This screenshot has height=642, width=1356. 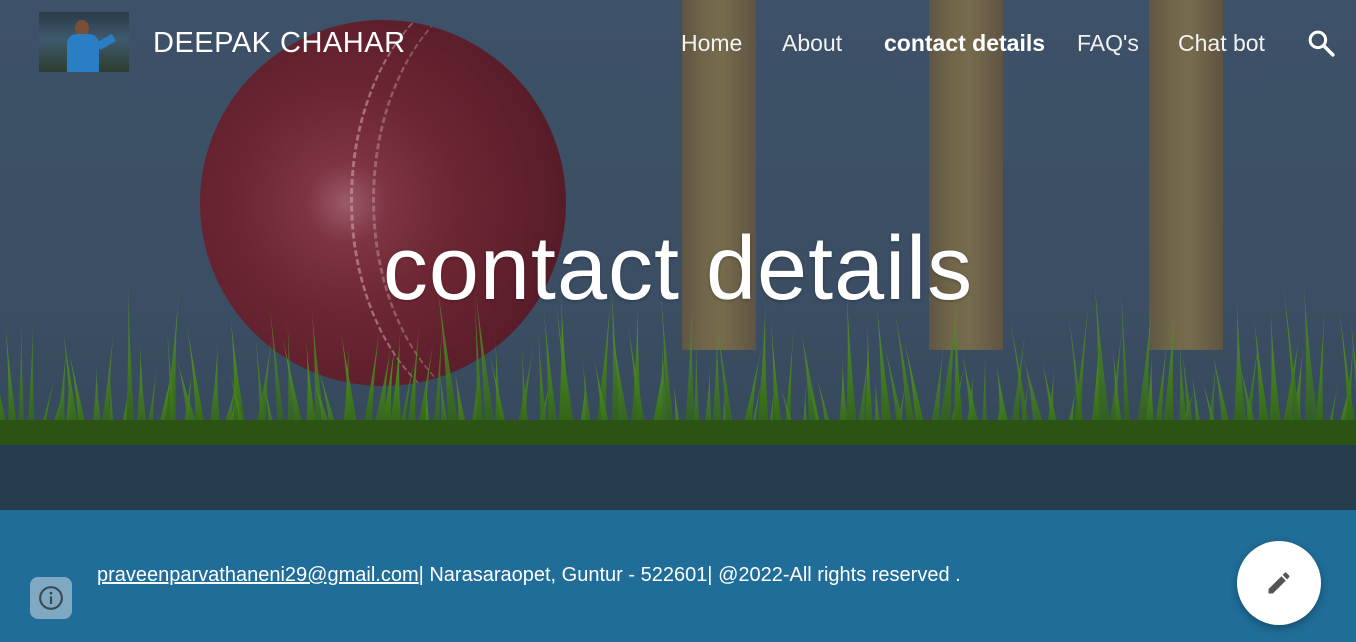 I want to click on nav-faqs: FAQ's, so click(x=1108, y=43).